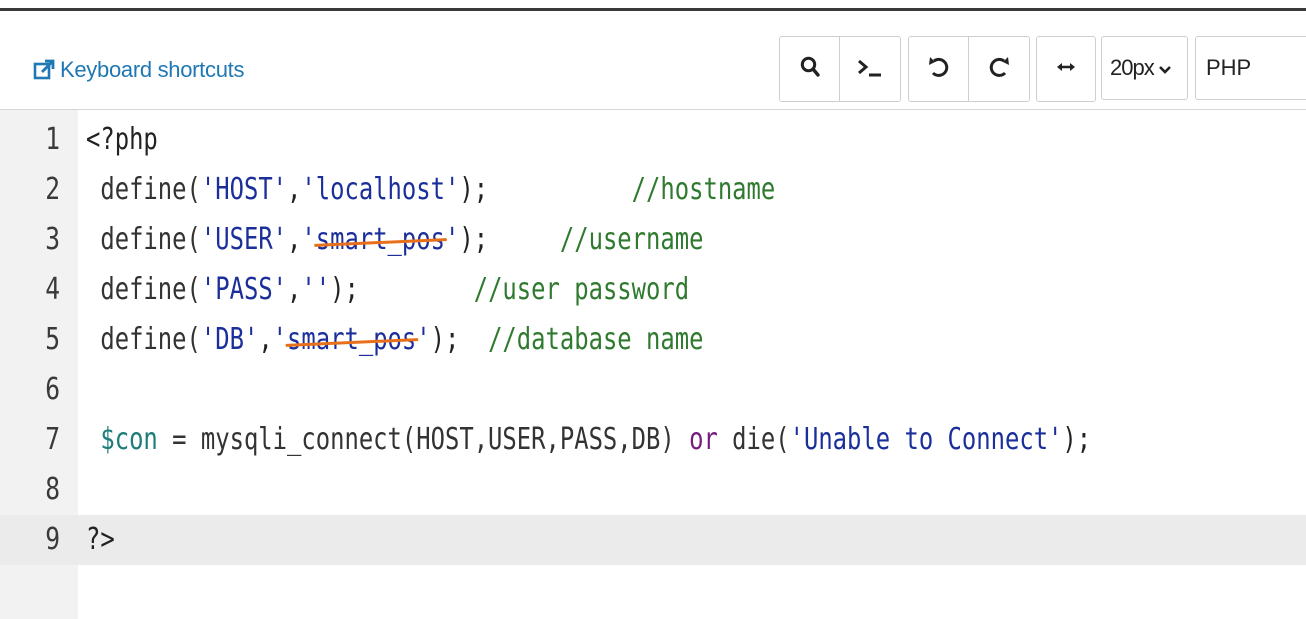 The height and width of the screenshot is (619, 1306). I want to click on redacted-database: smart_pos, so click(351, 340).